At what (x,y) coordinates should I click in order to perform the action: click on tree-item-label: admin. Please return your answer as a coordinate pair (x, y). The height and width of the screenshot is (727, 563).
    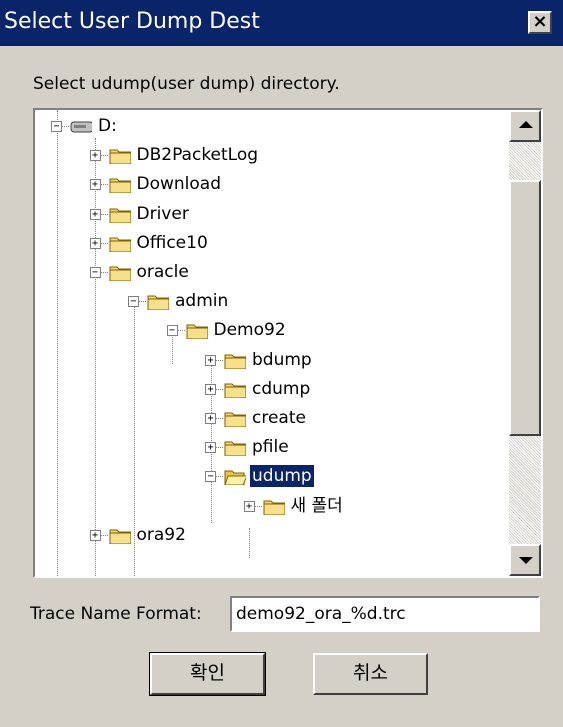
    Looking at the image, I should click on (201, 301).